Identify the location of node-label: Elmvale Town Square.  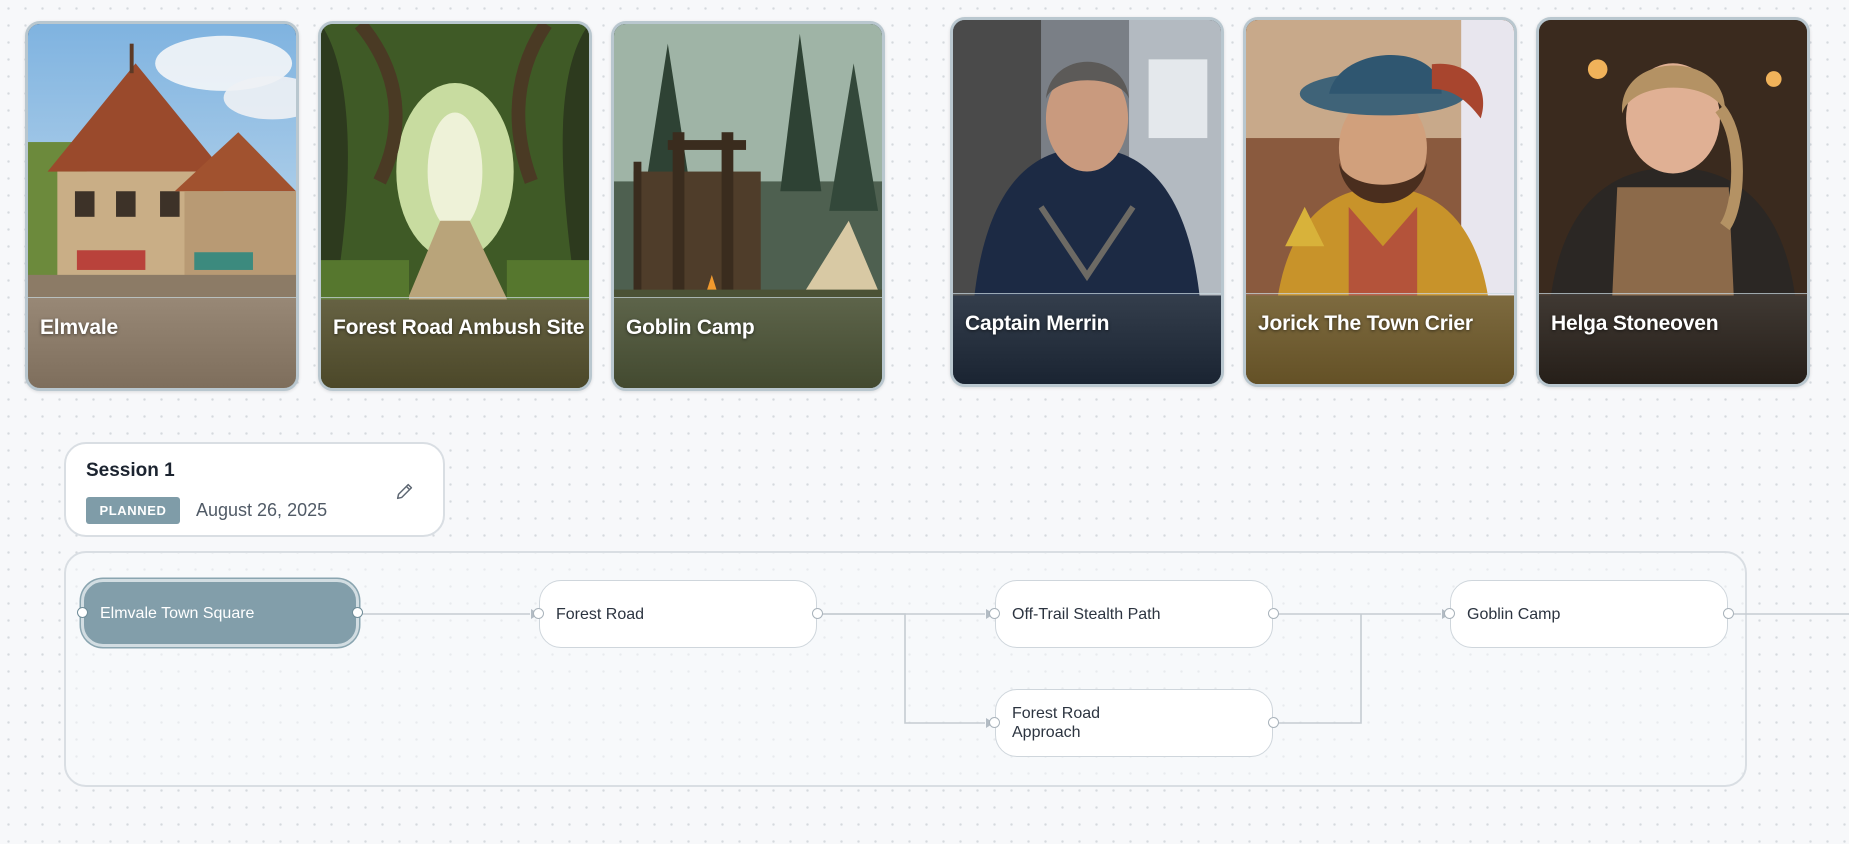
(177, 613).